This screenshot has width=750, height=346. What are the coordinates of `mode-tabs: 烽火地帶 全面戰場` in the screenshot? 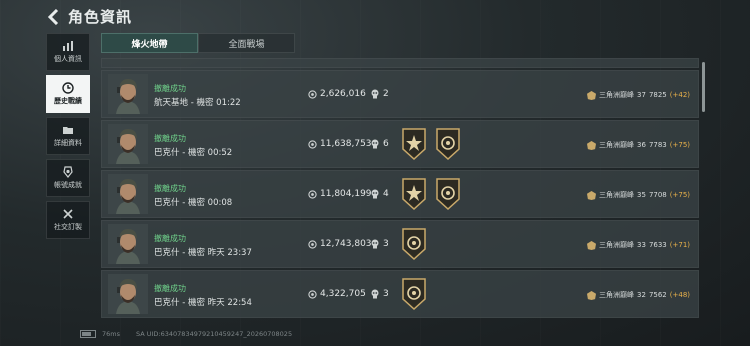 It's located at (198, 43).